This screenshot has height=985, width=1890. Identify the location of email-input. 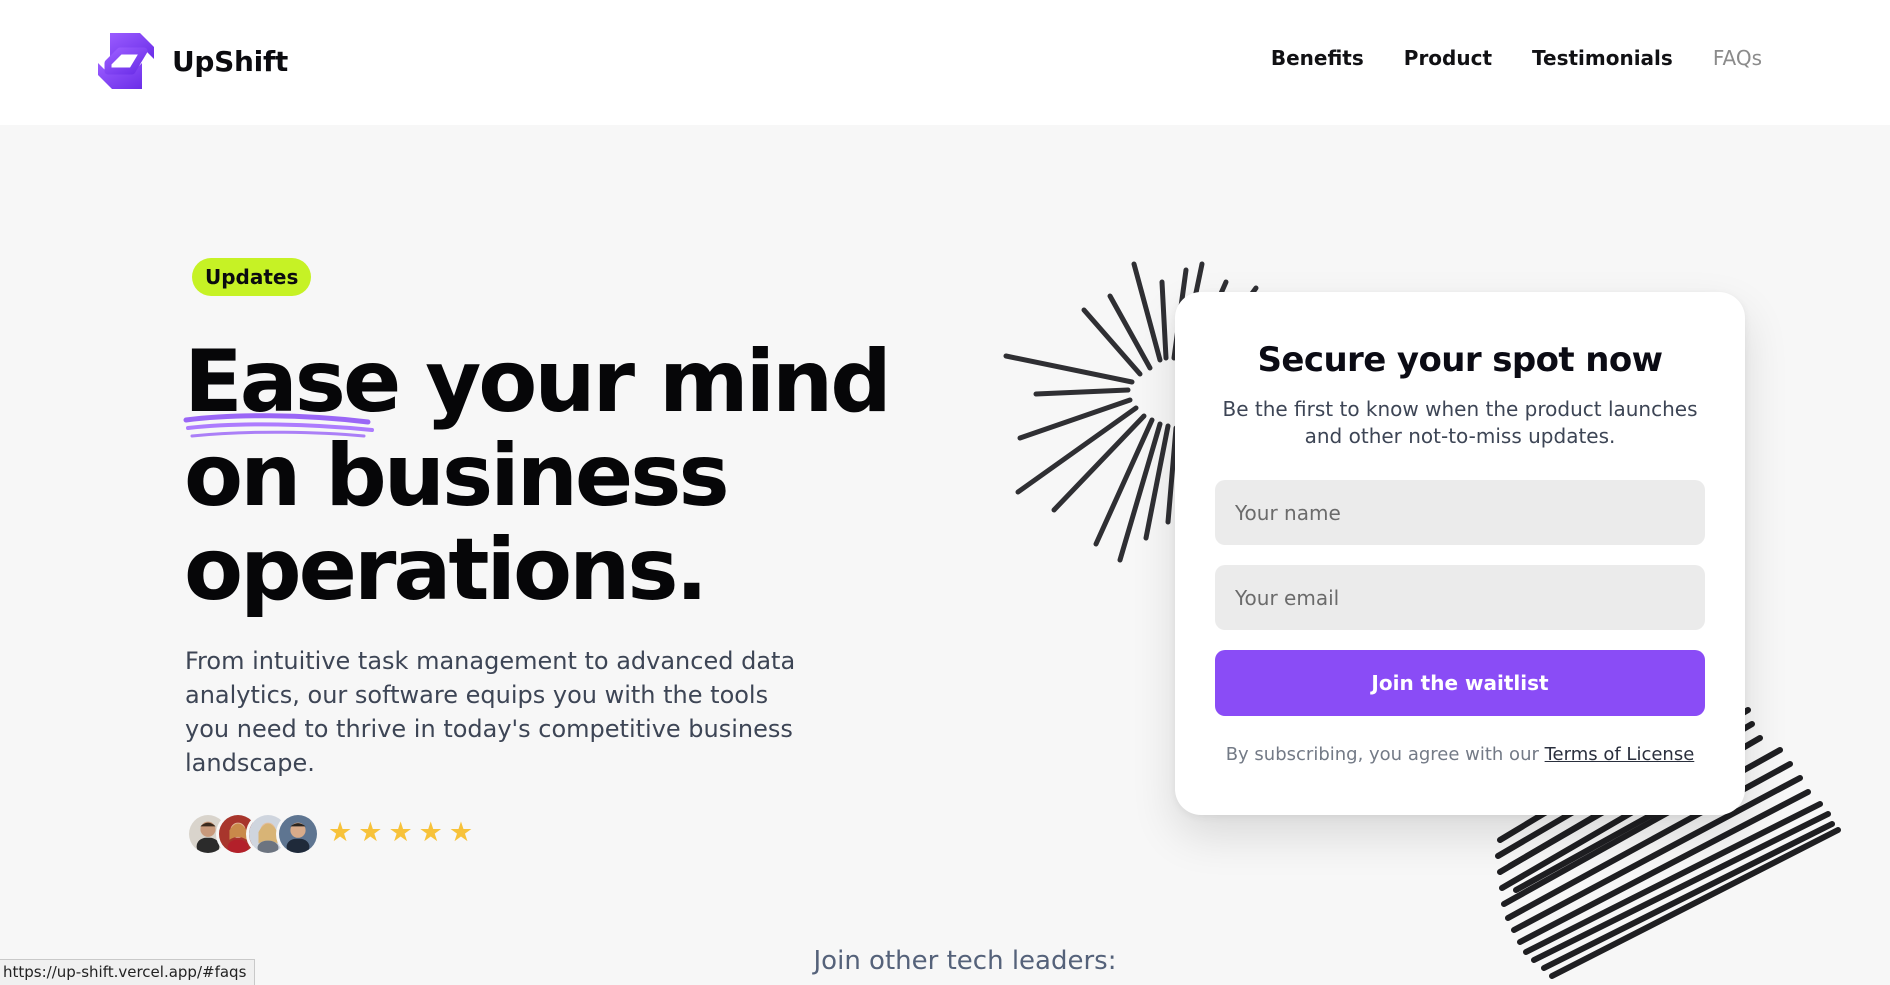
(1460, 597).